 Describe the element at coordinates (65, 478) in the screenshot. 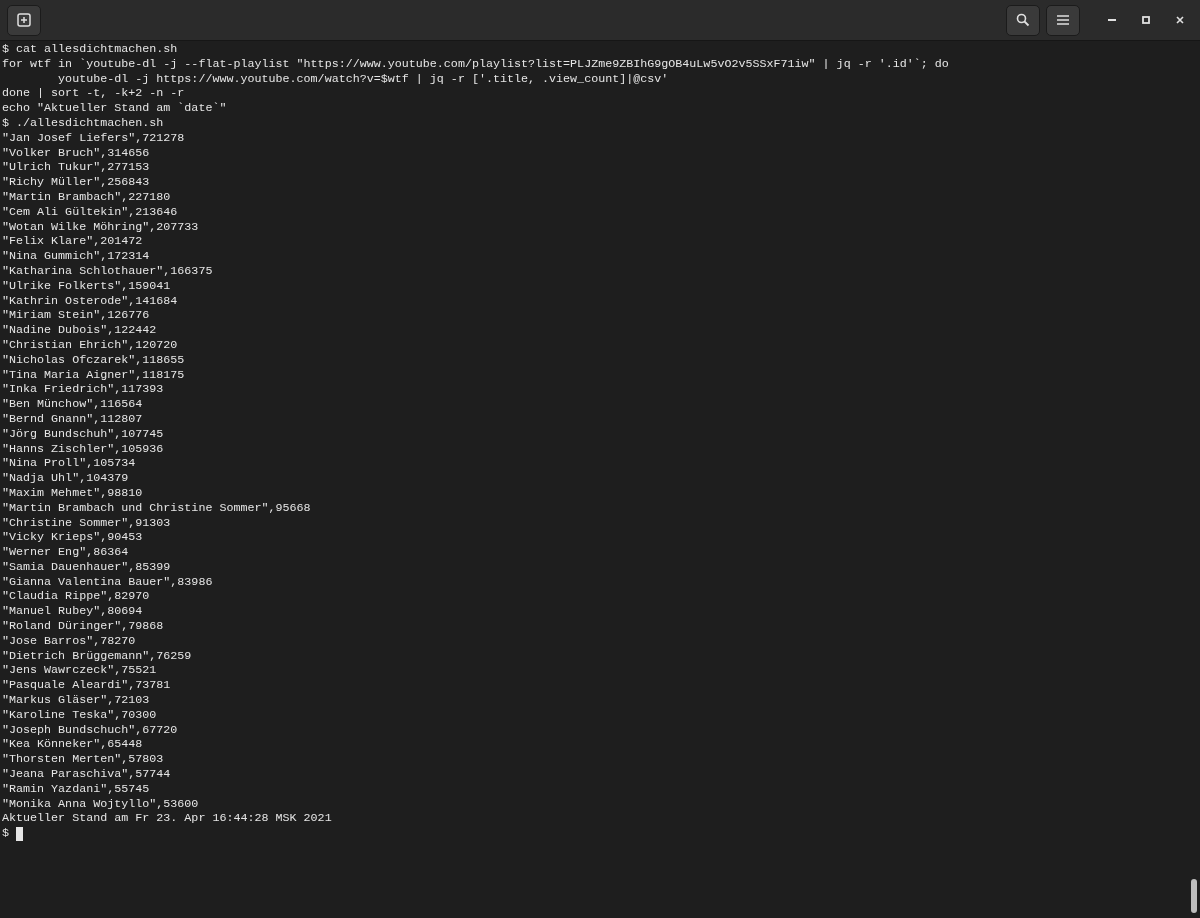

I see `terminal-line: "Nadja Uhl",104379` at that location.